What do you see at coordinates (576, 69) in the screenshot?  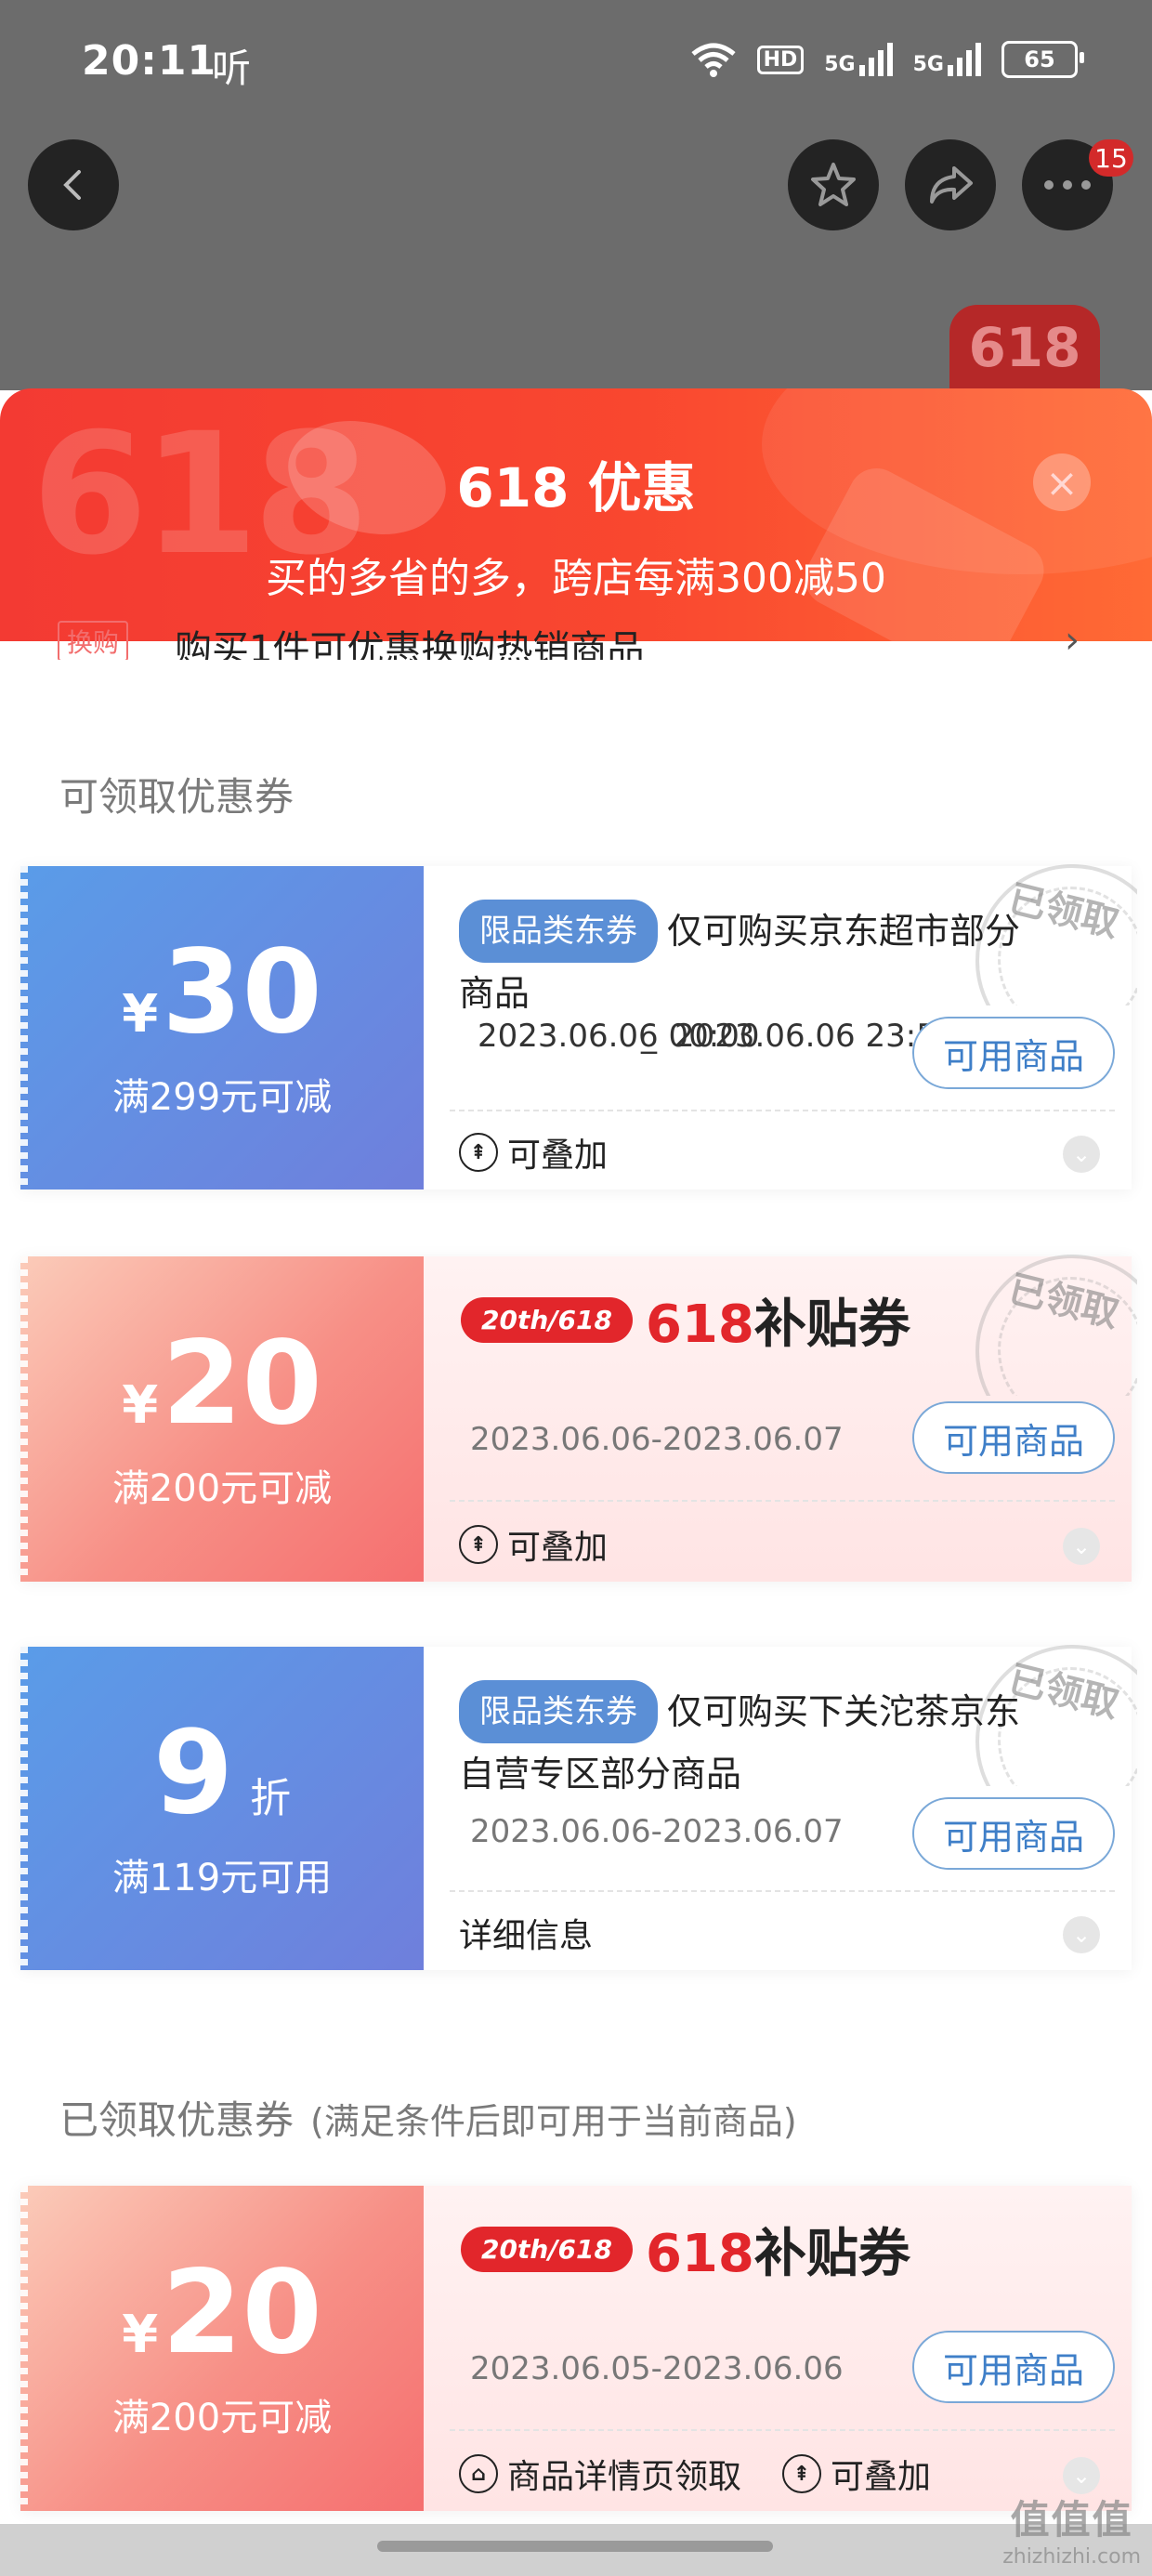 I see `status-bar: 20:11 听 HD 5G 5G 65` at bounding box center [576, 69].